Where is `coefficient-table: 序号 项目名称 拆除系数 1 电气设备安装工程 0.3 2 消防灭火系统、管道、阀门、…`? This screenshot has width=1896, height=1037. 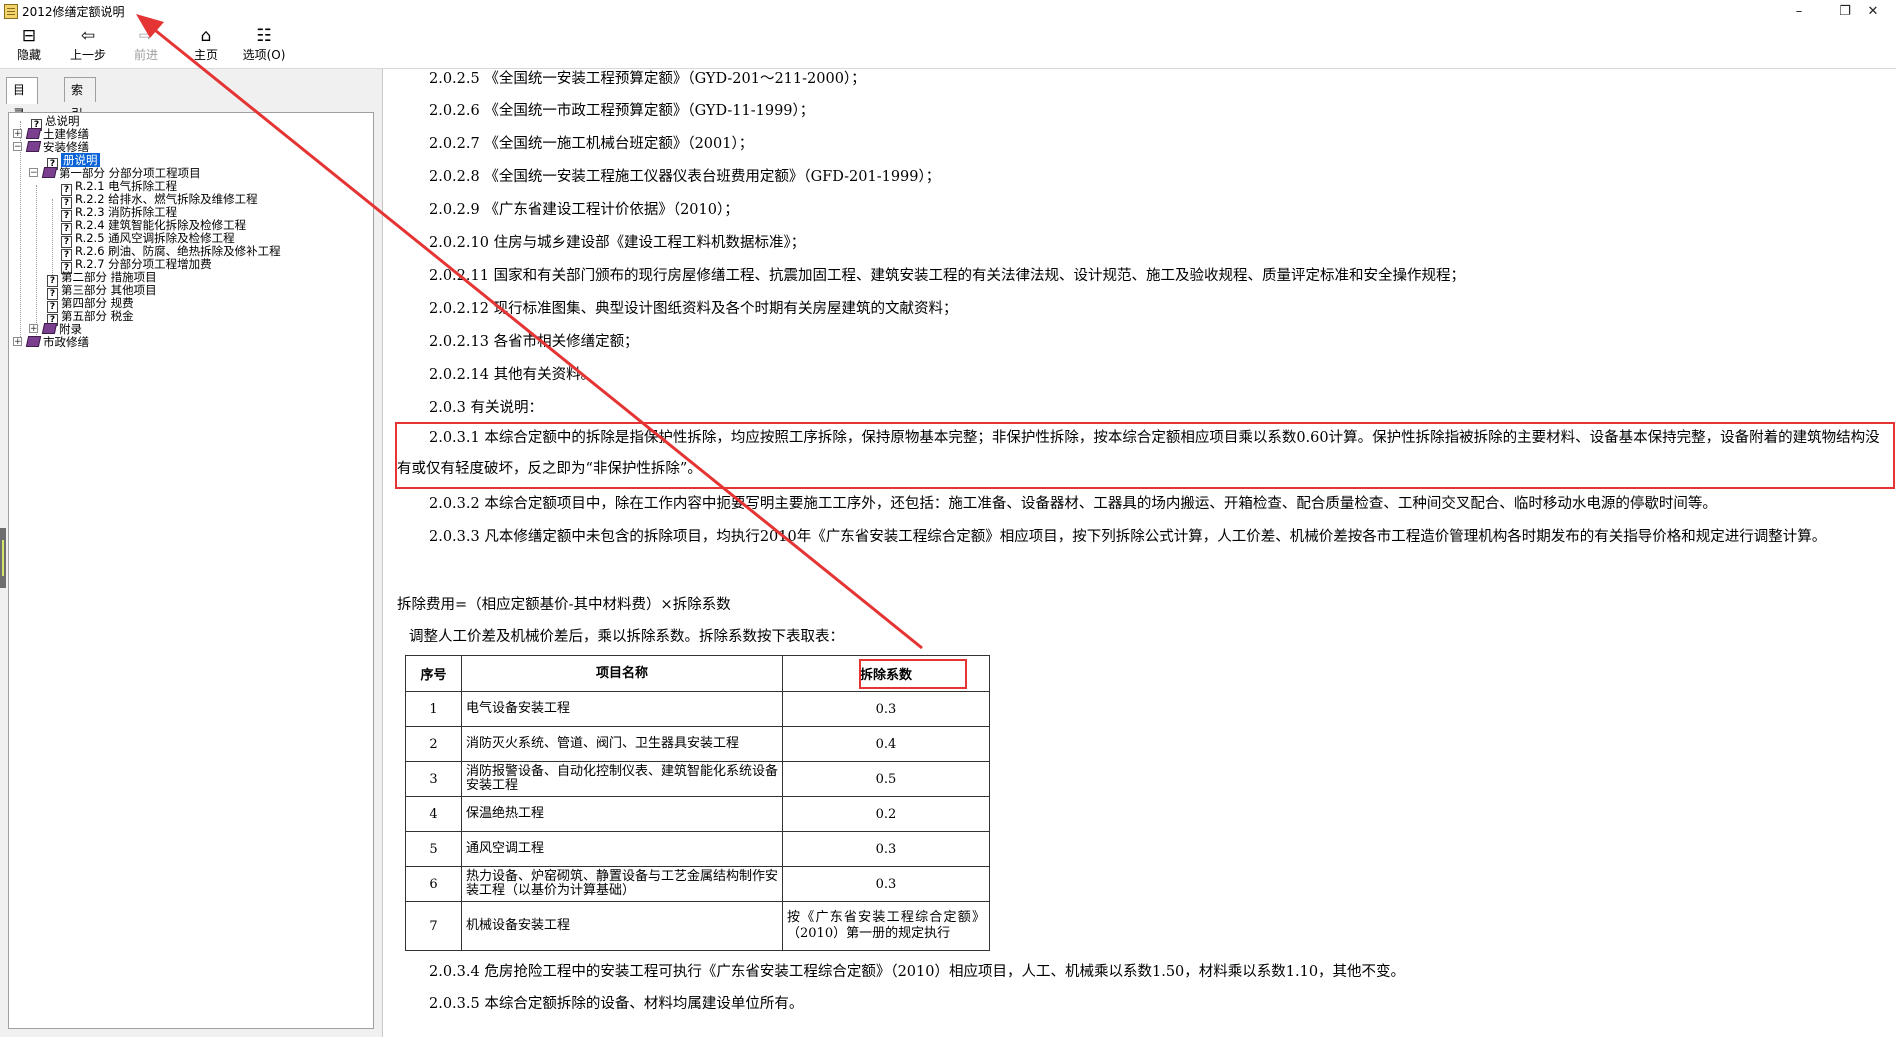 coefficient-table: 序号 项目名称 拆除系数 1 电气设备安装工程 0.3 2 消防灭火系统、管道、阀门、… is located at coordinates (697, 803).